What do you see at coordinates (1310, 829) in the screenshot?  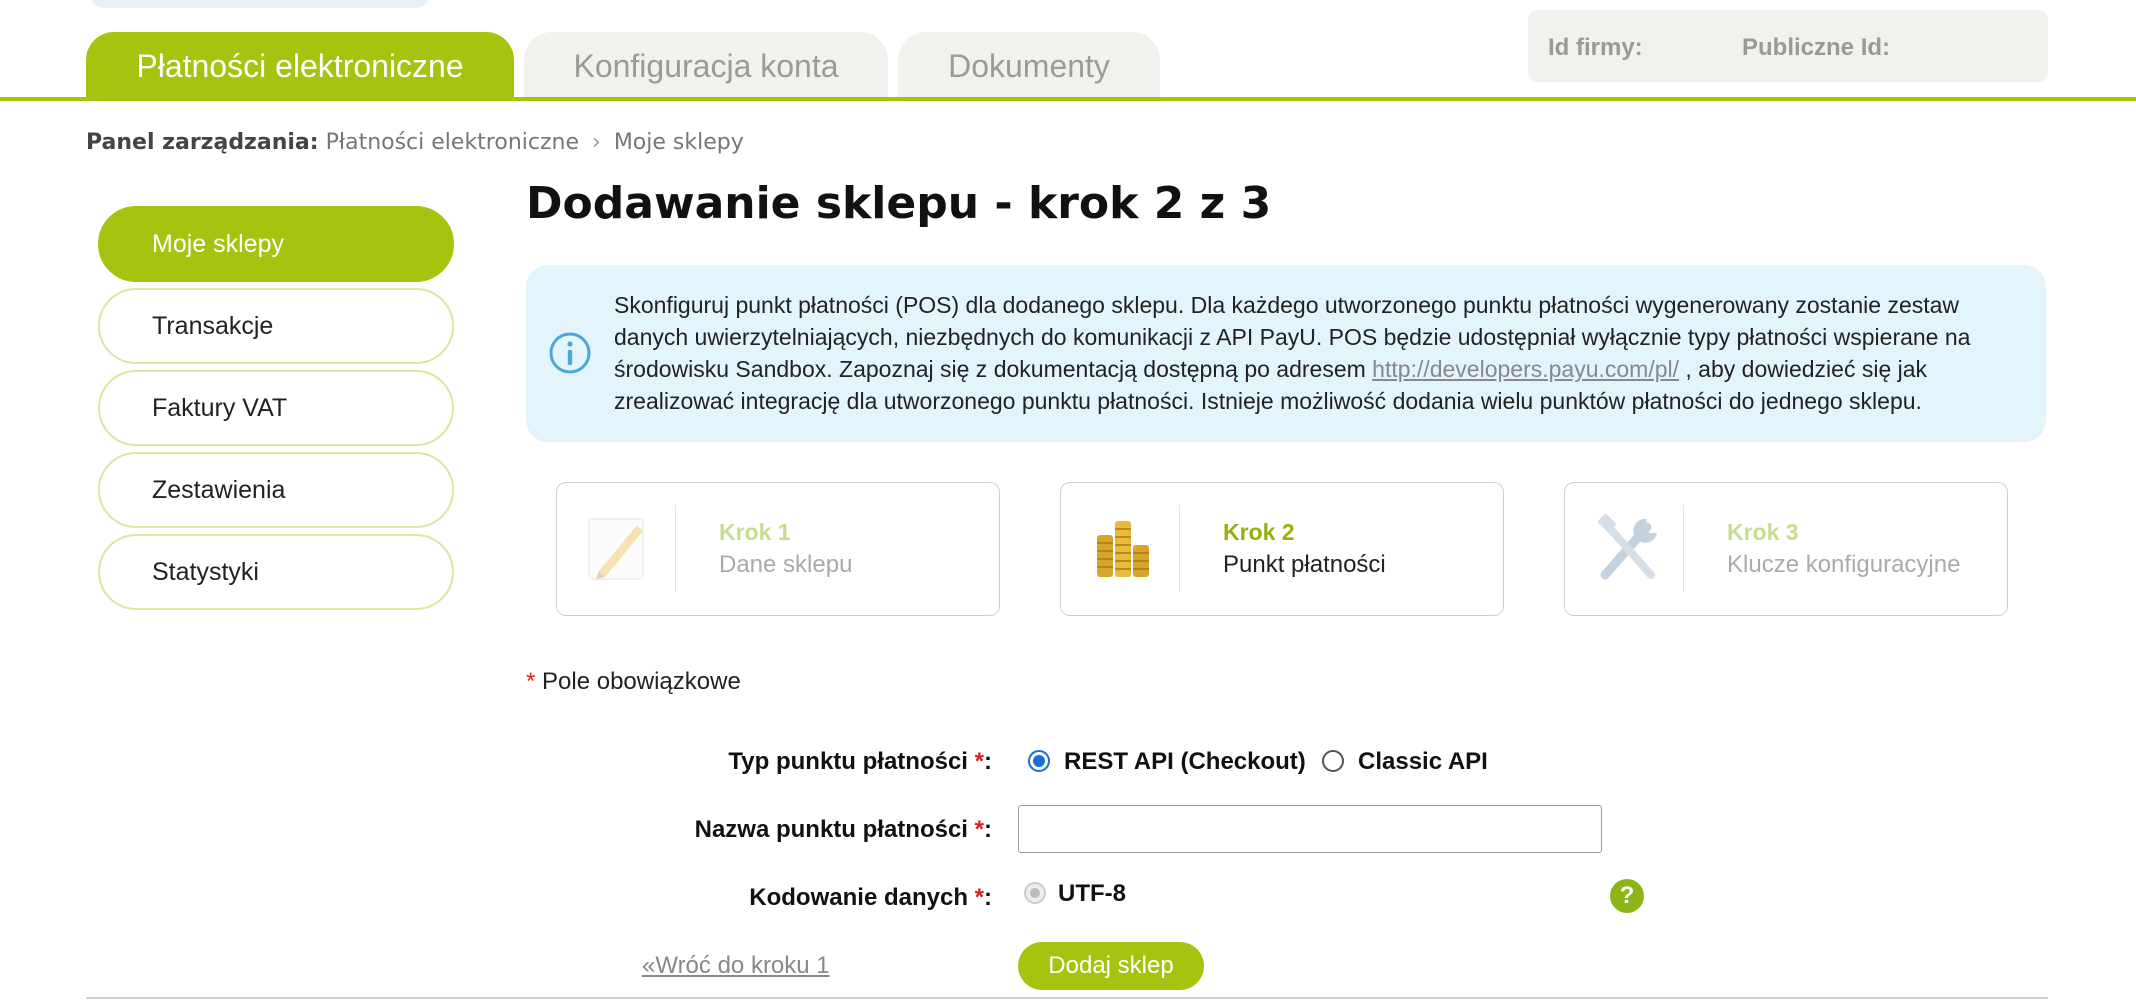 I see `pos-name-input` at bounding box center [1310, 829].